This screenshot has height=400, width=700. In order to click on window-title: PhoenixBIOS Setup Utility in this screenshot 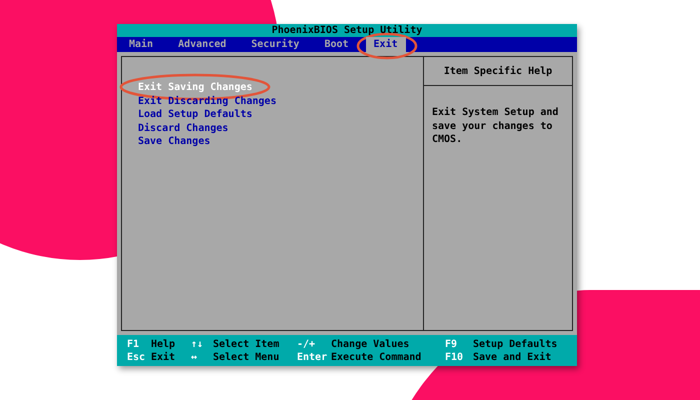, I will do `click(347, 30)`.